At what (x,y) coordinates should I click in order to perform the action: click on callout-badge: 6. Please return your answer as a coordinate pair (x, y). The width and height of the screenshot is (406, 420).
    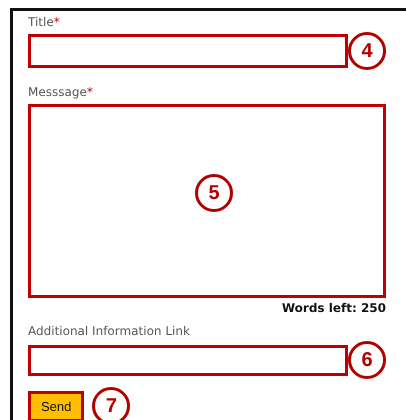
    Looking at the image, I should click on (367, 360).